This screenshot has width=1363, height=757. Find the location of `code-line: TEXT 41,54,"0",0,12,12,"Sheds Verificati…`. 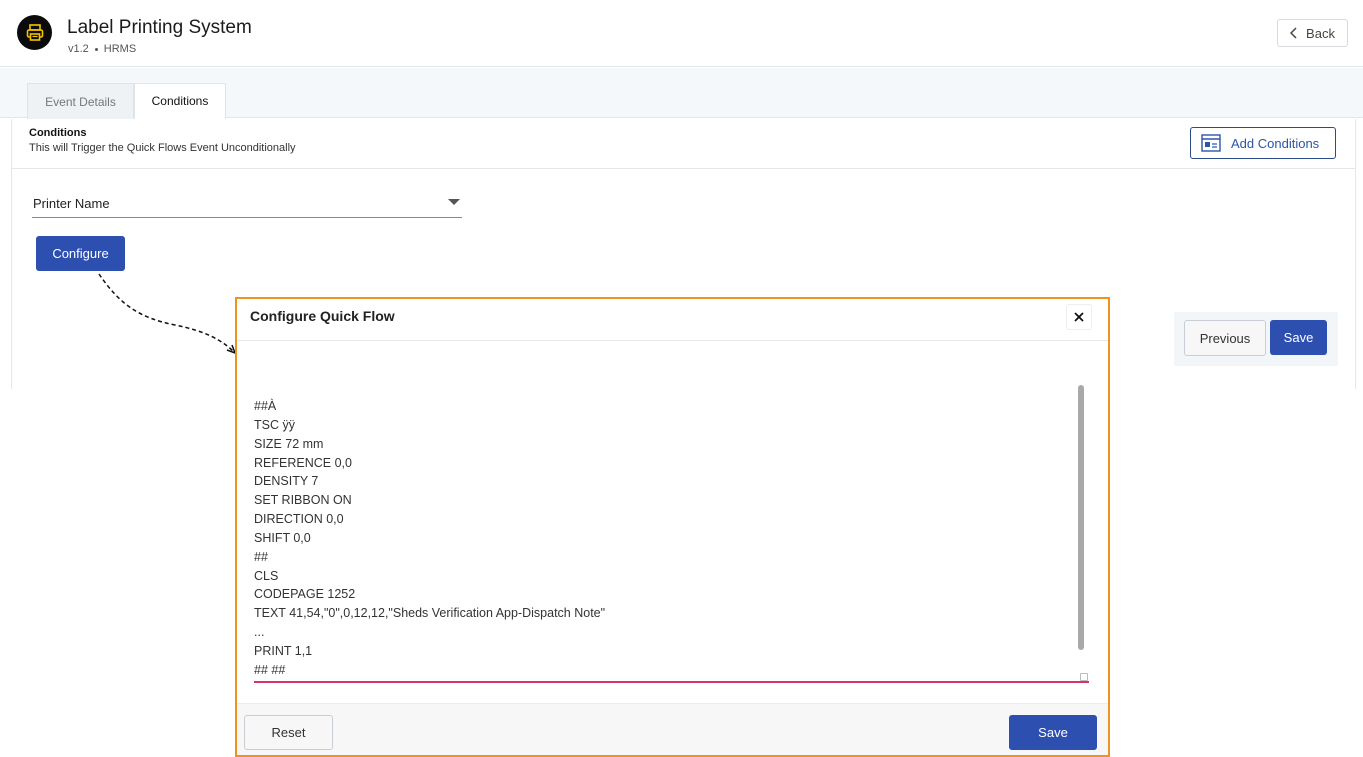

code-line: TEXT 41,54,"0",0,12,12,"Sheds Verificati… is located at coordinates (430, 613).